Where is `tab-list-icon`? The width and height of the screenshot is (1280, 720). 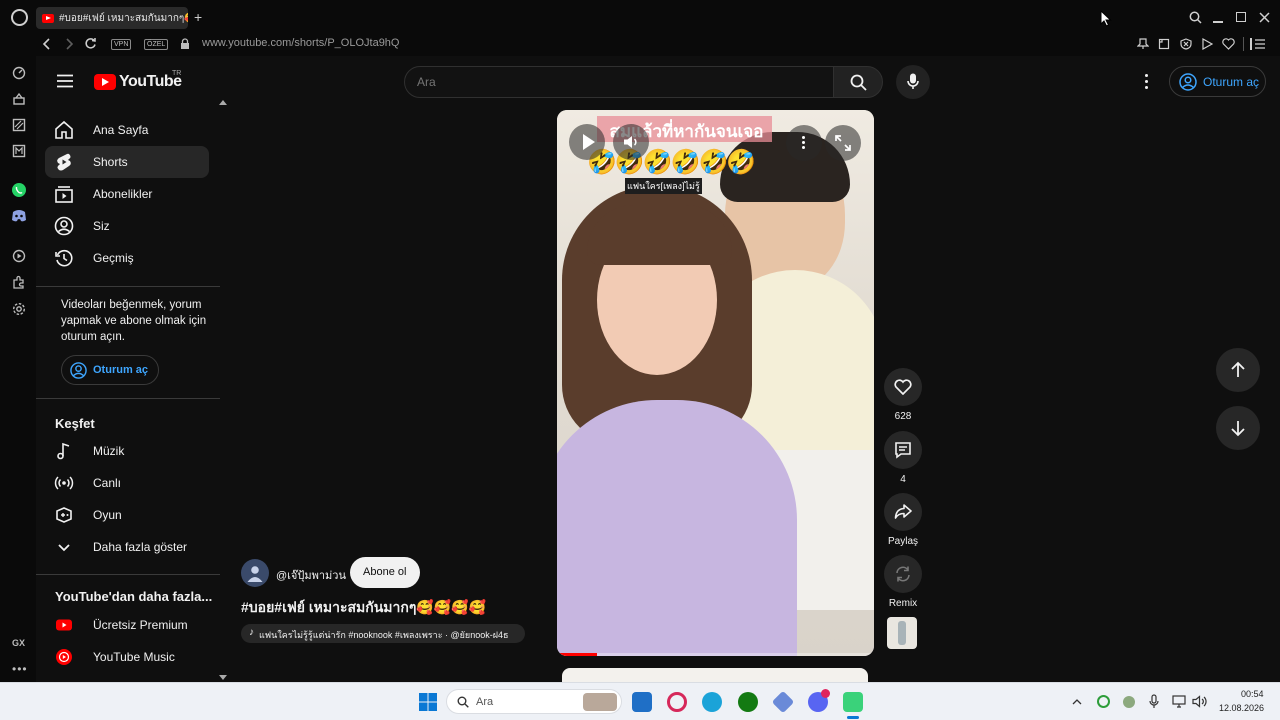 tab-list-icon is located at coordinates (1251, 44).